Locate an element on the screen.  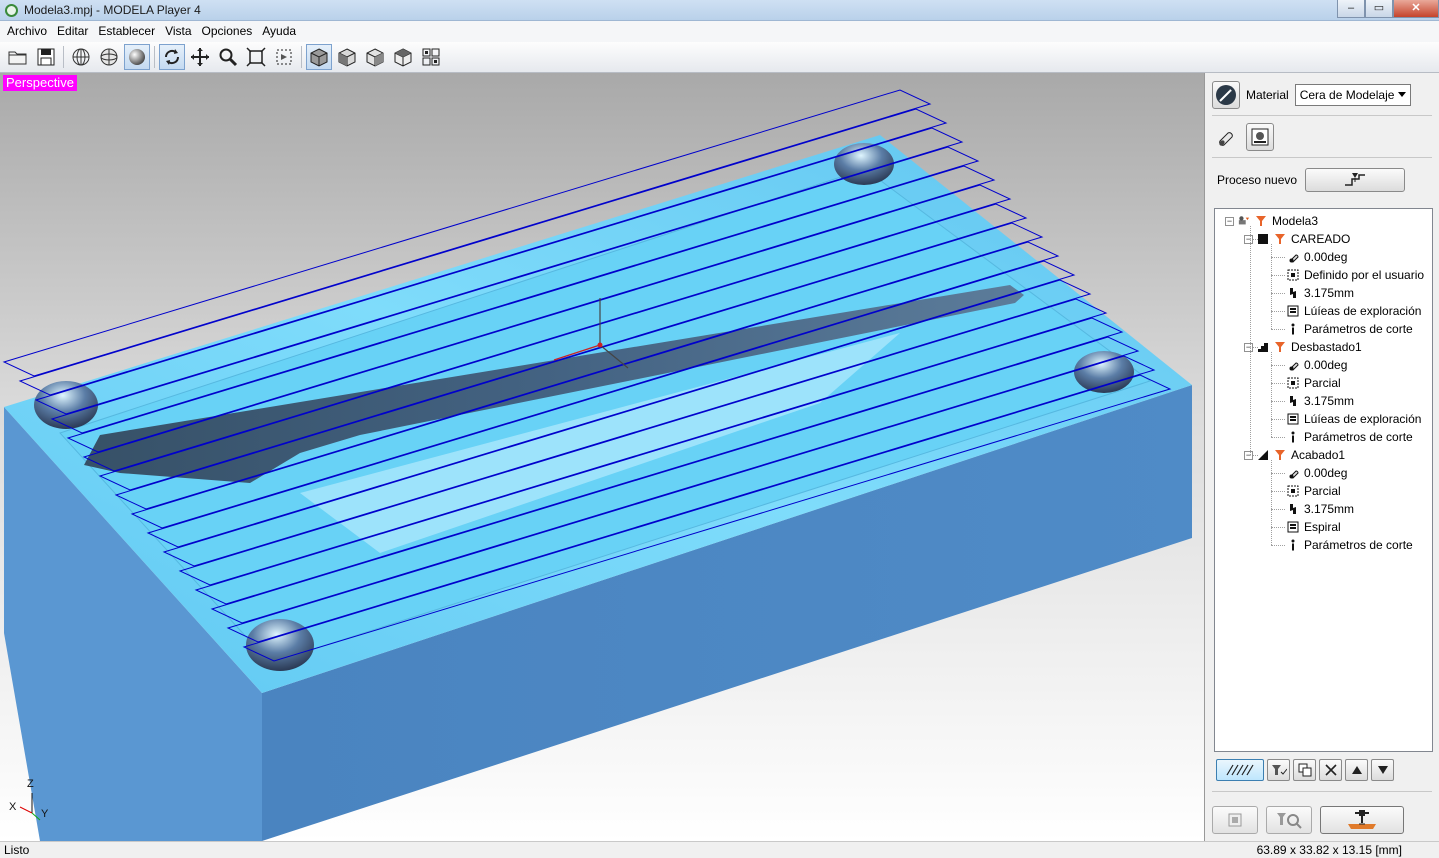
tree-node-root: − Modela3 is located at coordinates (1271, 221).